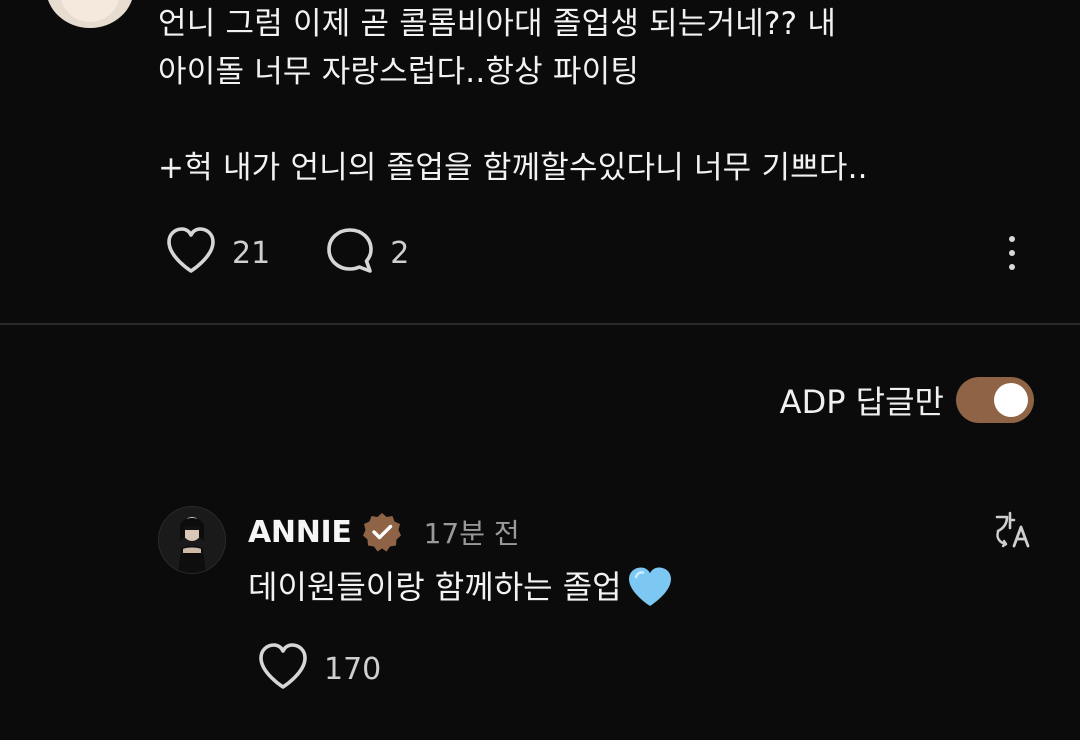  Describe the element at coordinates (90, 11) in the screenshot. I see `avatar-face` at that location.